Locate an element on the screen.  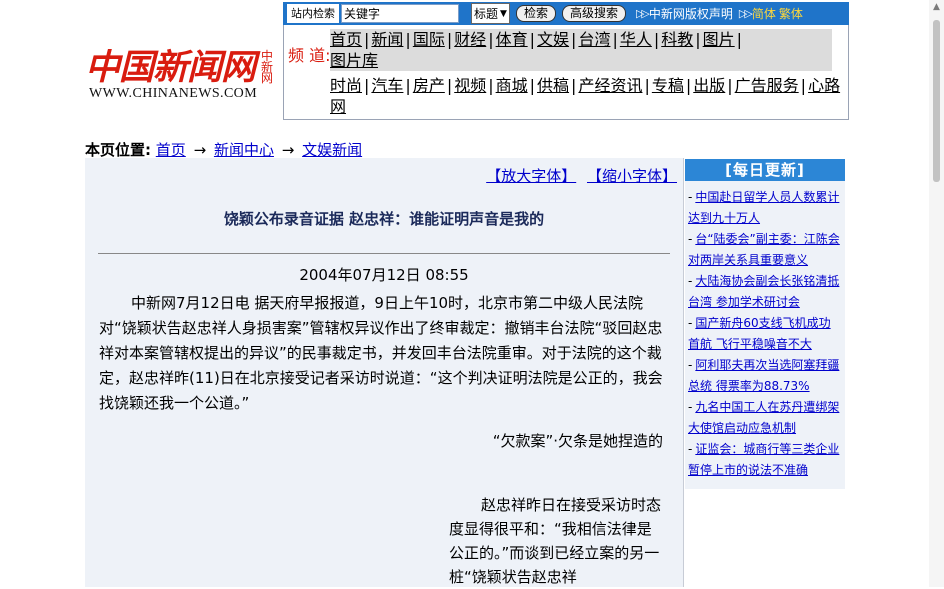
title-divider is located at coordinates (384, 253).